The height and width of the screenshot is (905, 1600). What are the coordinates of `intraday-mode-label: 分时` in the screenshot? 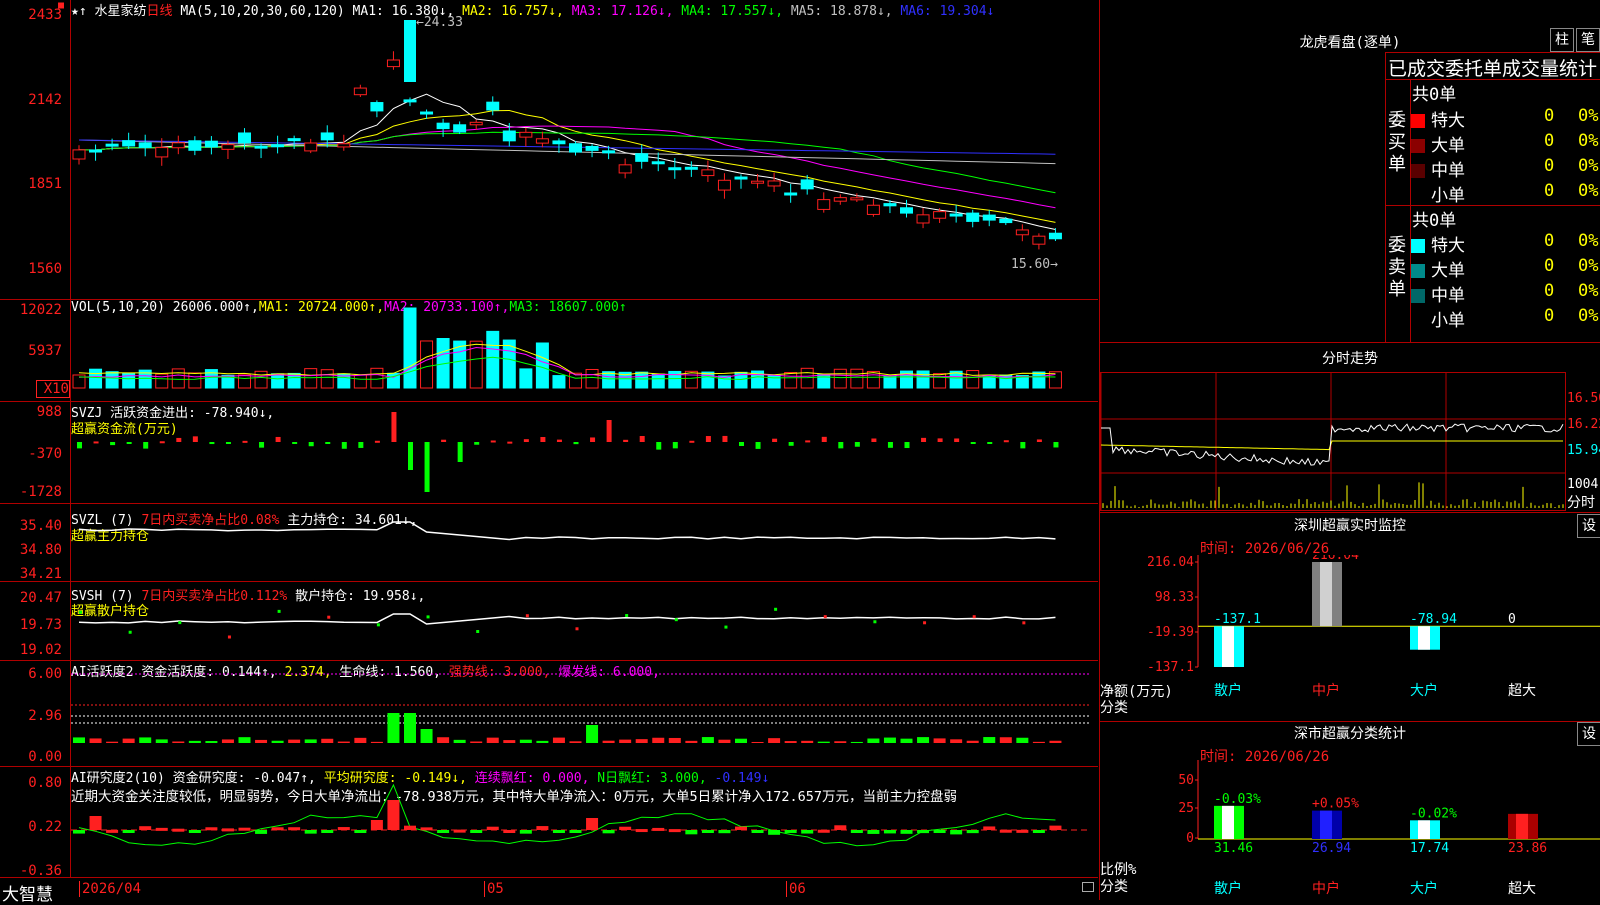 It's located at (1581, 502).